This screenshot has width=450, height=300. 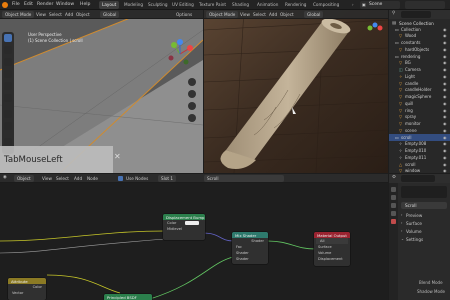 I want to click on outliner-search-input, so click(x=416, y=14).